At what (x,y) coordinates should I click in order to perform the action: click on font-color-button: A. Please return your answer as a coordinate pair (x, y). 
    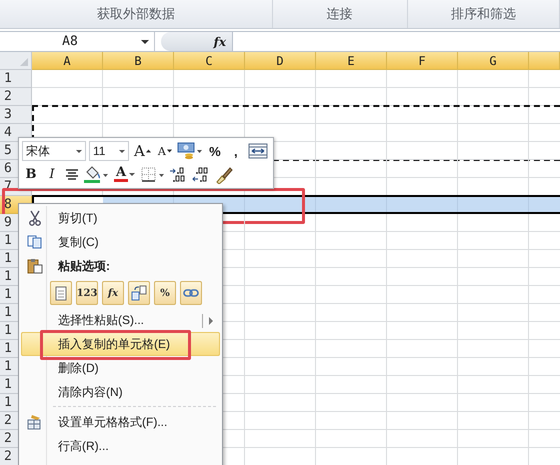
    Looking at the image, I should click on (124, 175).